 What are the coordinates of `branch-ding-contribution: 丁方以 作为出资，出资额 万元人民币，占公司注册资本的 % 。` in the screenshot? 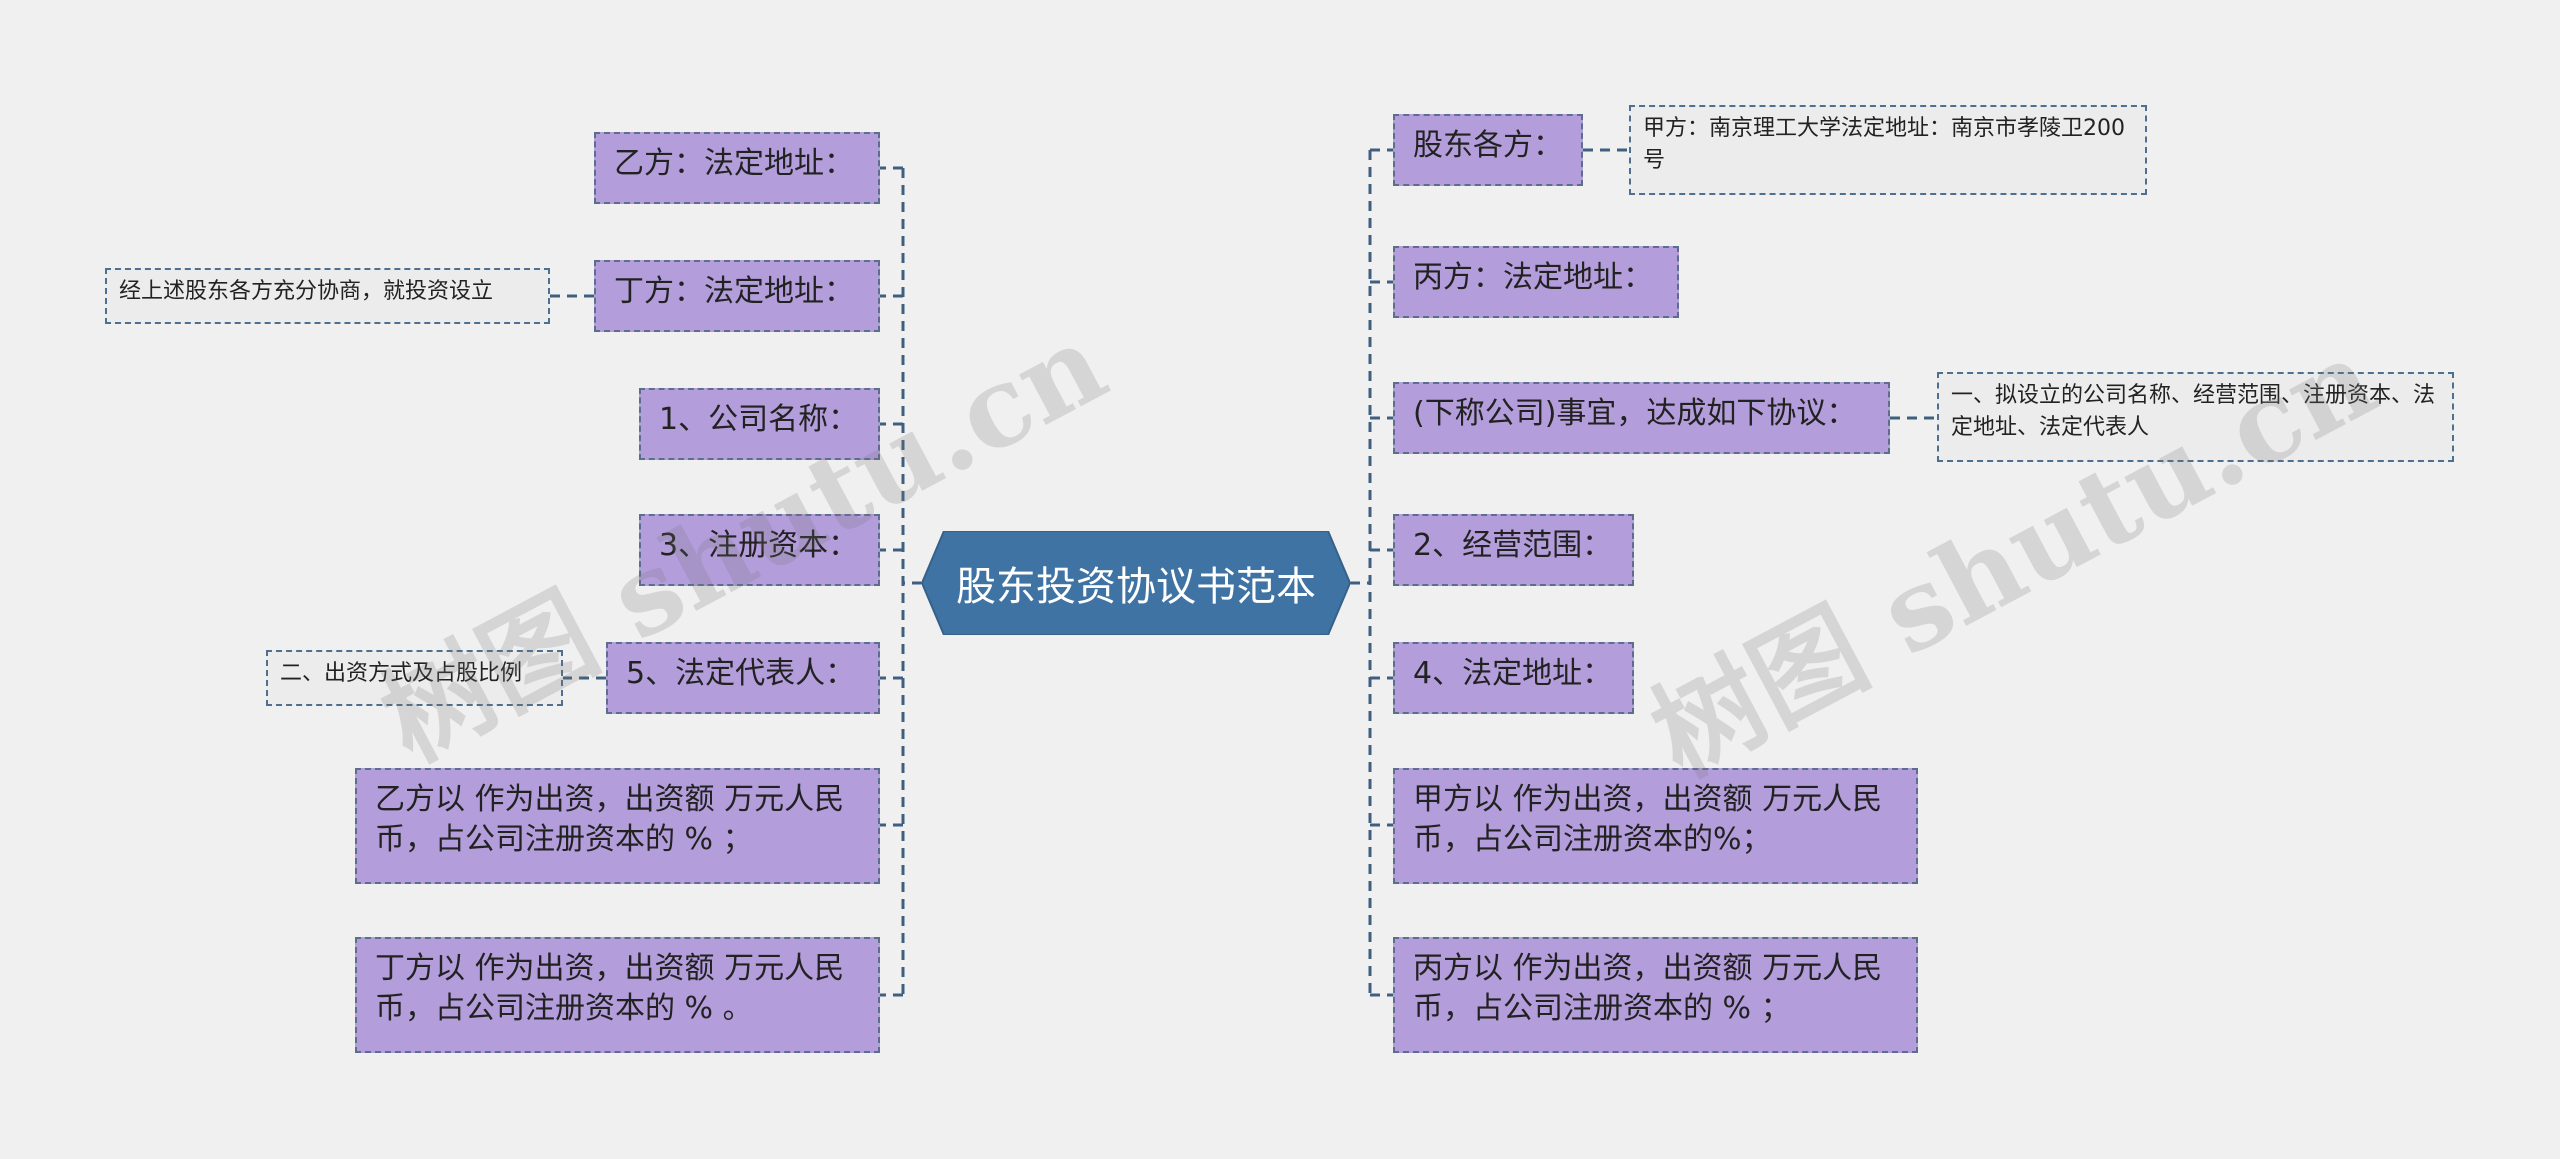 It's located at (617, 995).